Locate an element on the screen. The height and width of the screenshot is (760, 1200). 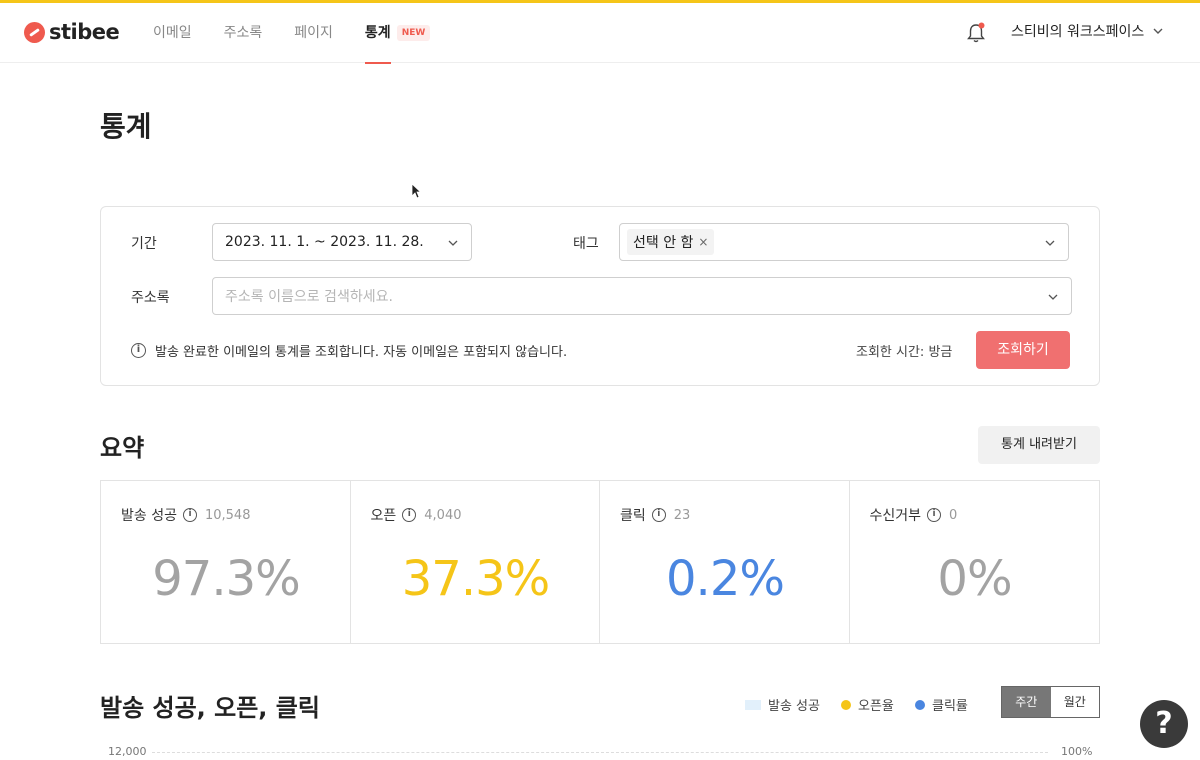
query-button: 조회하기 is located at coordinates (1023, 350).